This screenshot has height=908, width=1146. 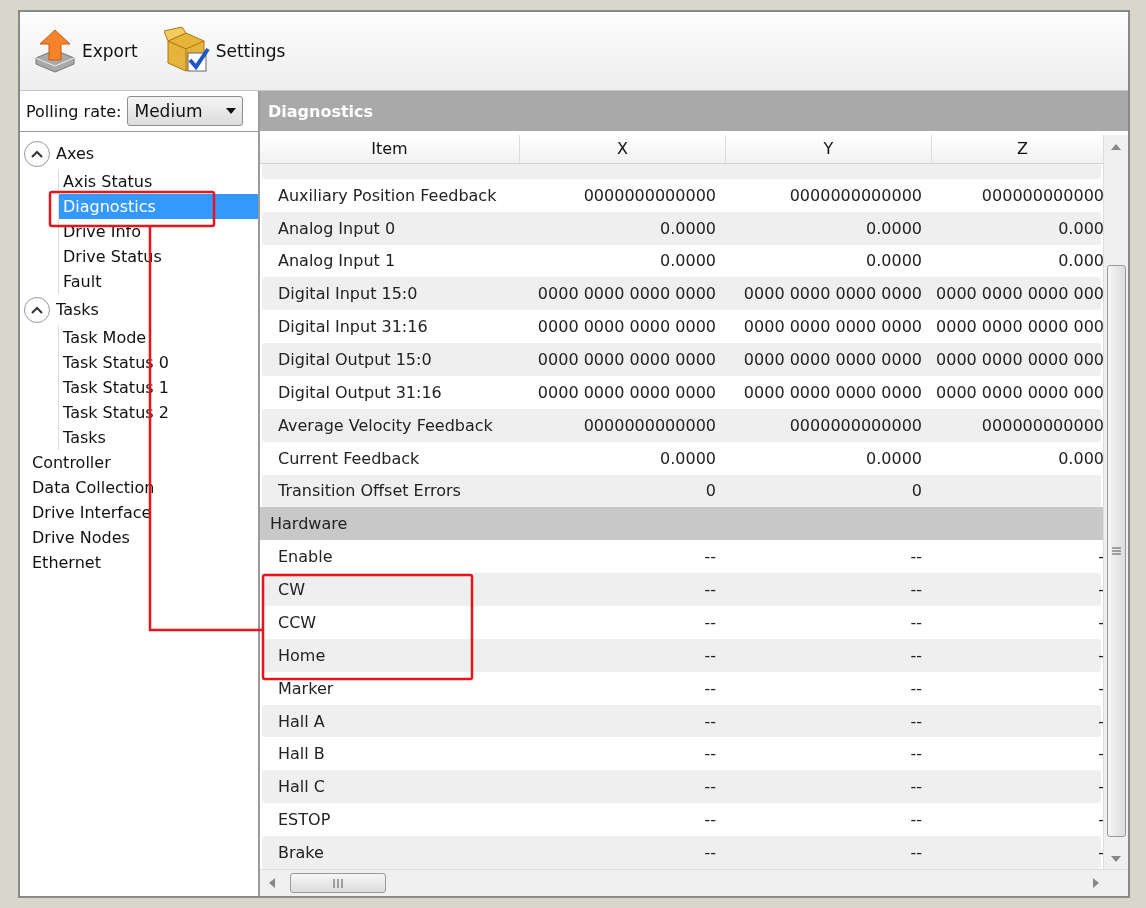 I want to click on table-cell-text: Hall C, so click(x=301, y=787).